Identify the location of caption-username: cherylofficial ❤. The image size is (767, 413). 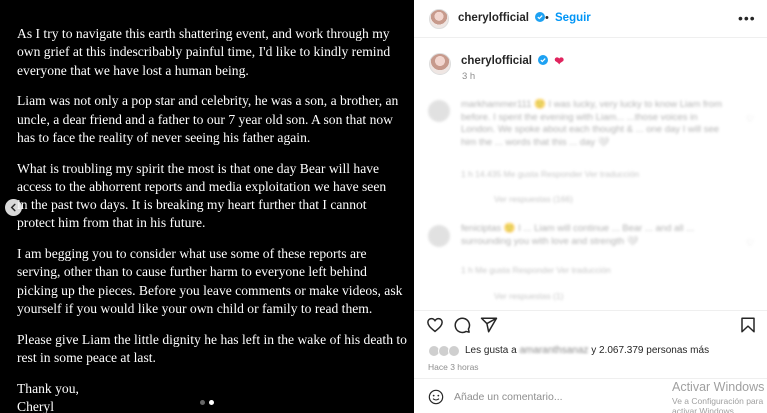
(512, 61).